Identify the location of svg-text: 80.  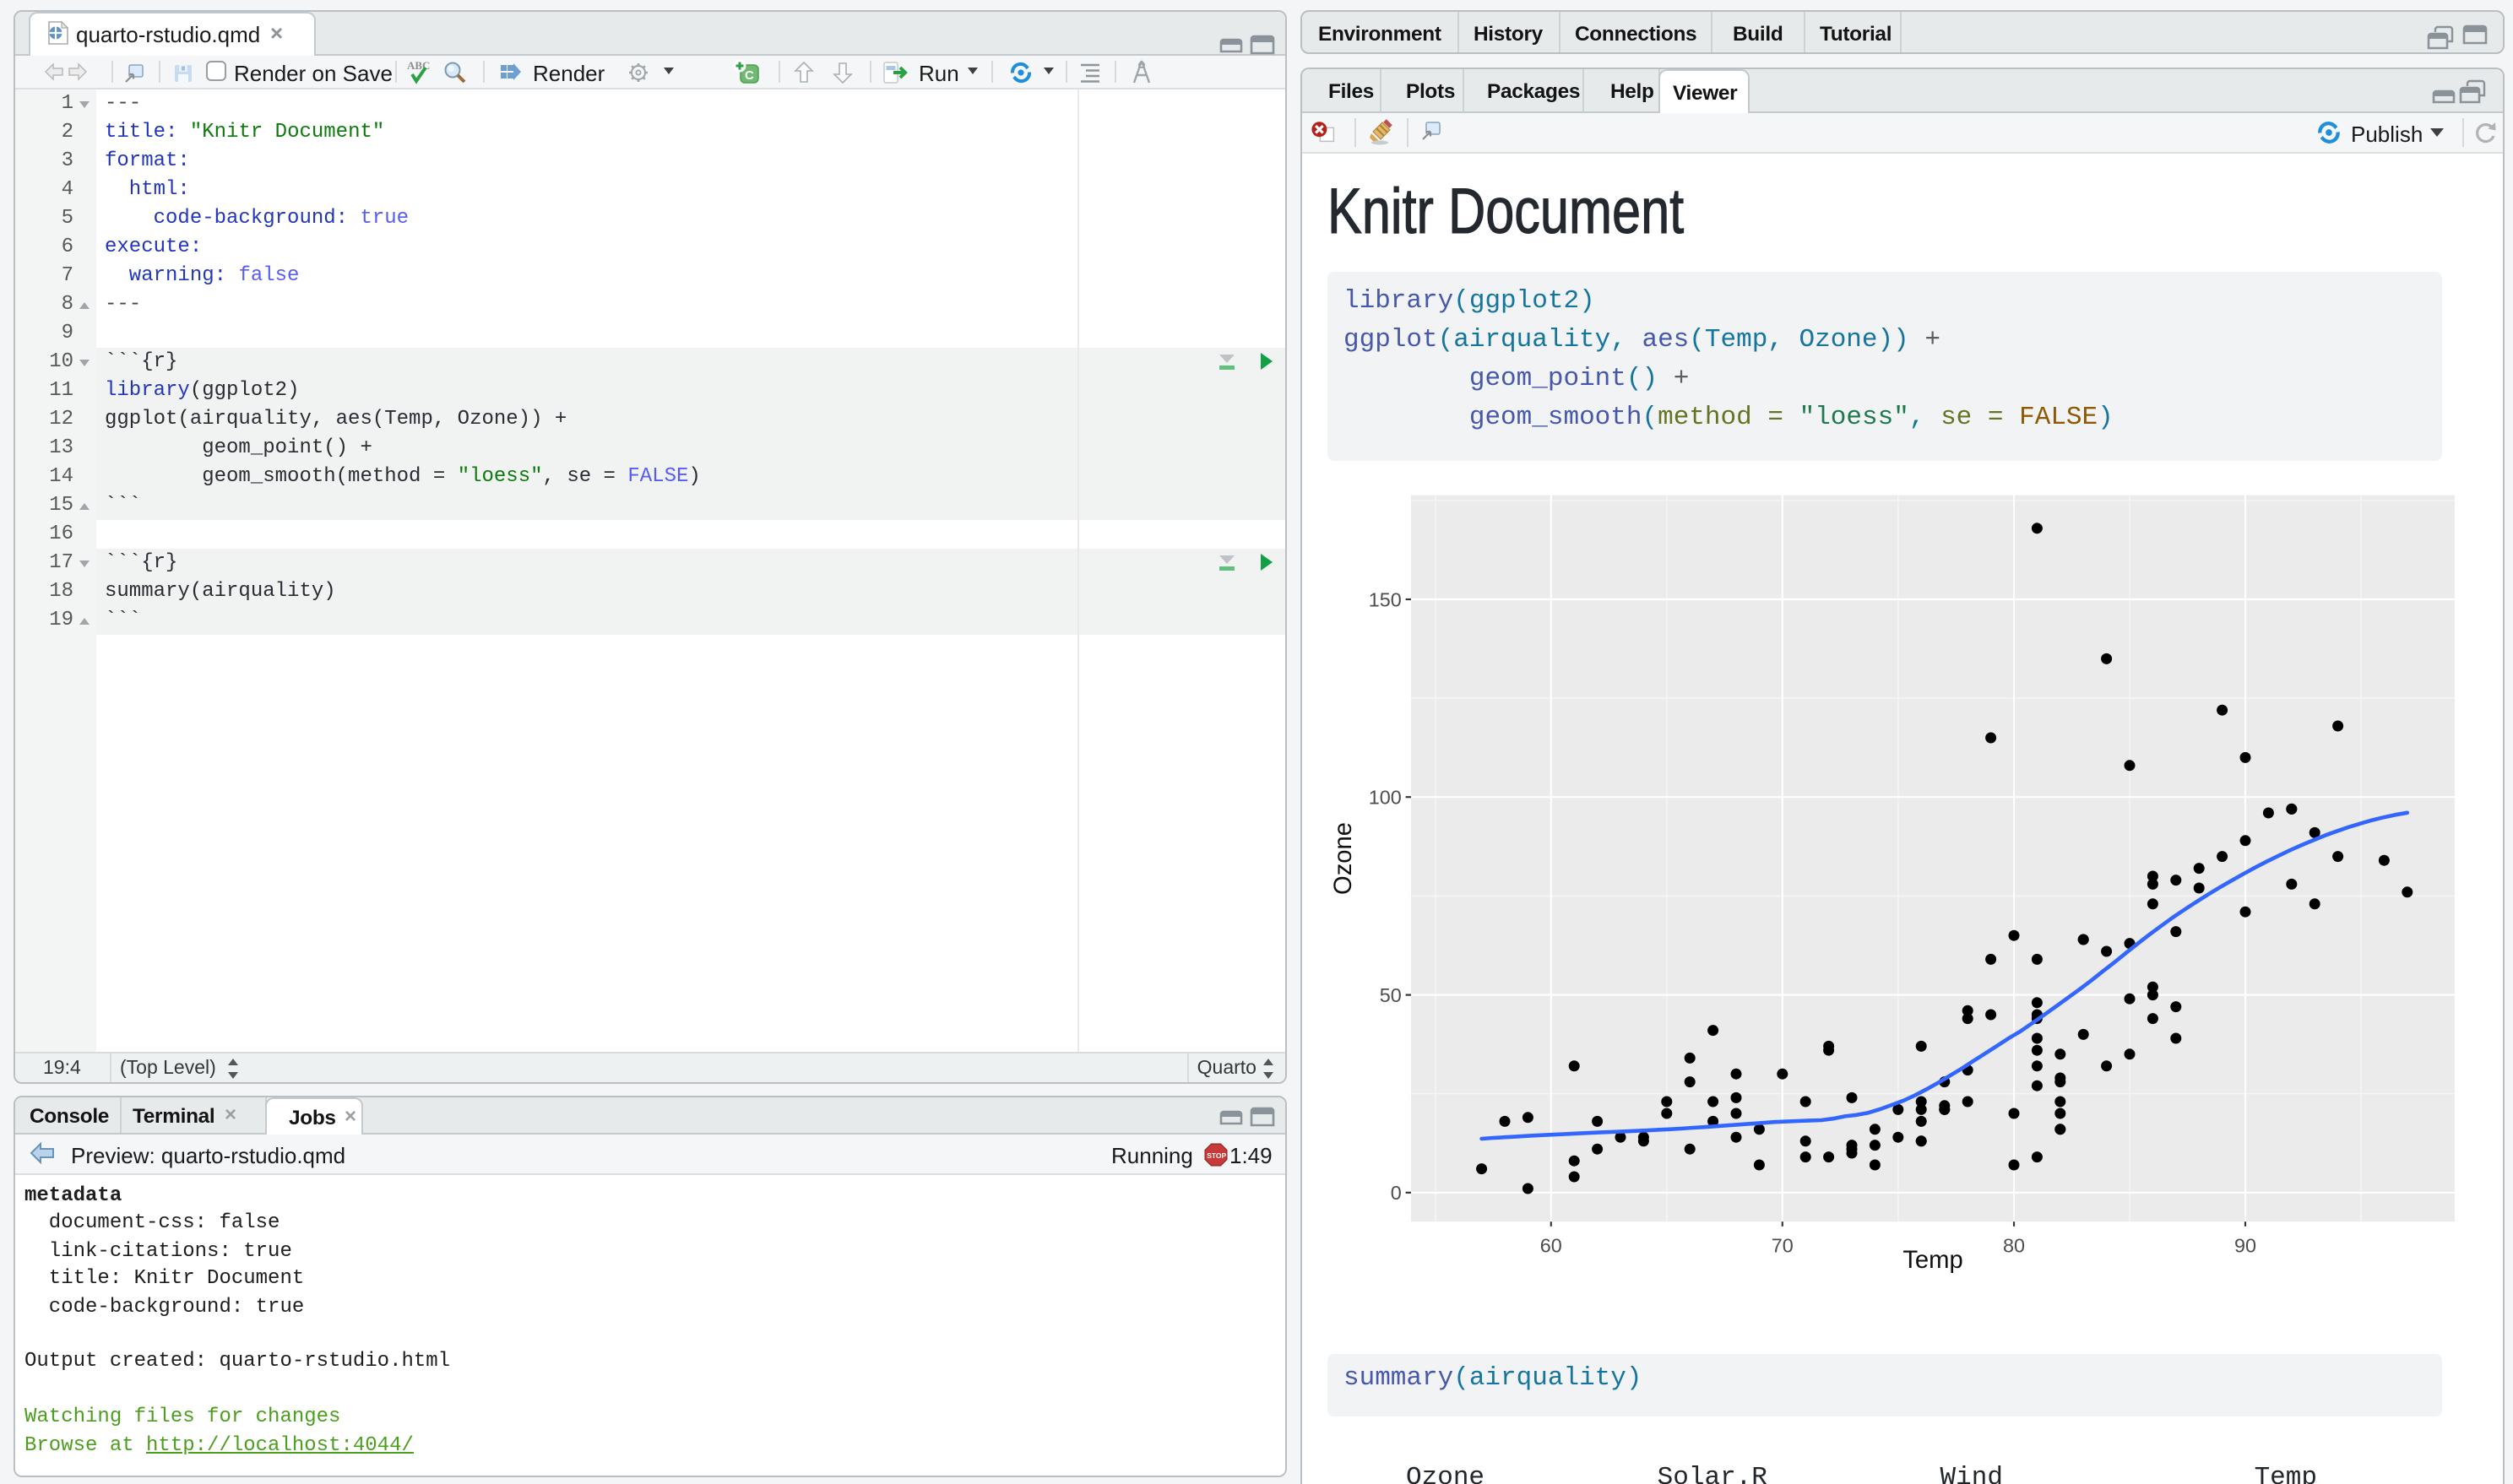
(2014, 1246).